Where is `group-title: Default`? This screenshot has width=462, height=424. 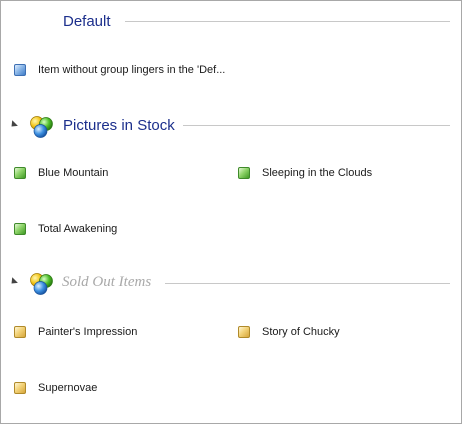
group-title: Default is located at coordinates (87, 21).